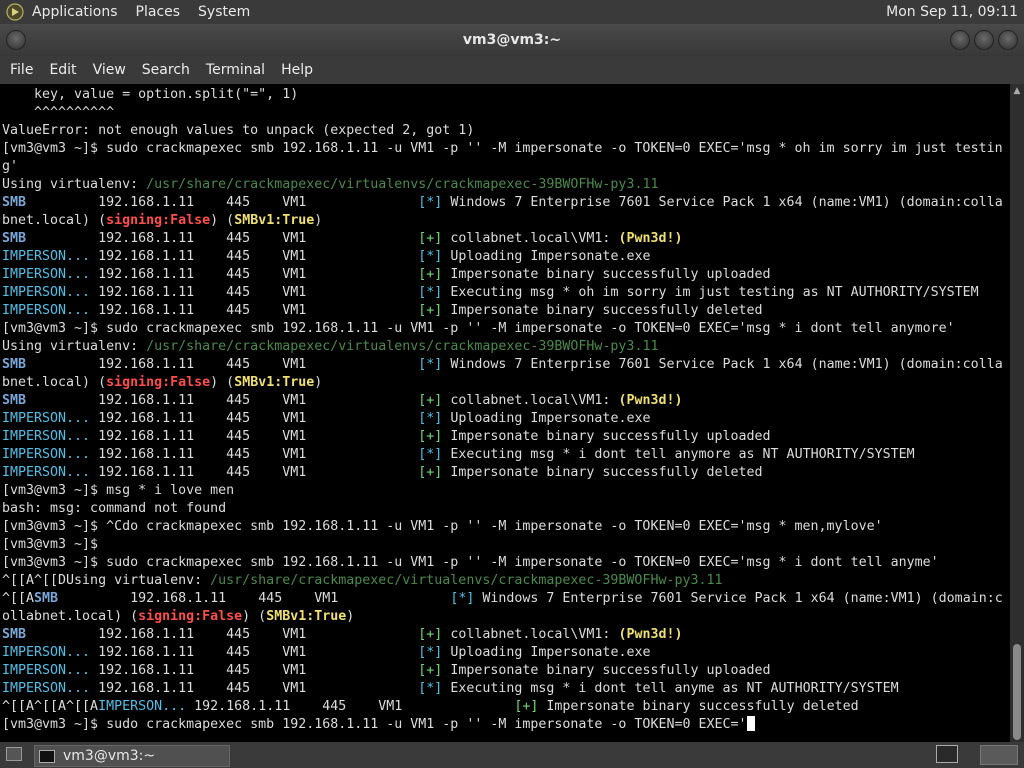 The height and width of the screenshot is (768, 1024). What do you see at coordinates (274, 382) in the screenshot?
I see `terminal-segment: SMBv1:True` at bounding box center [274, 382].